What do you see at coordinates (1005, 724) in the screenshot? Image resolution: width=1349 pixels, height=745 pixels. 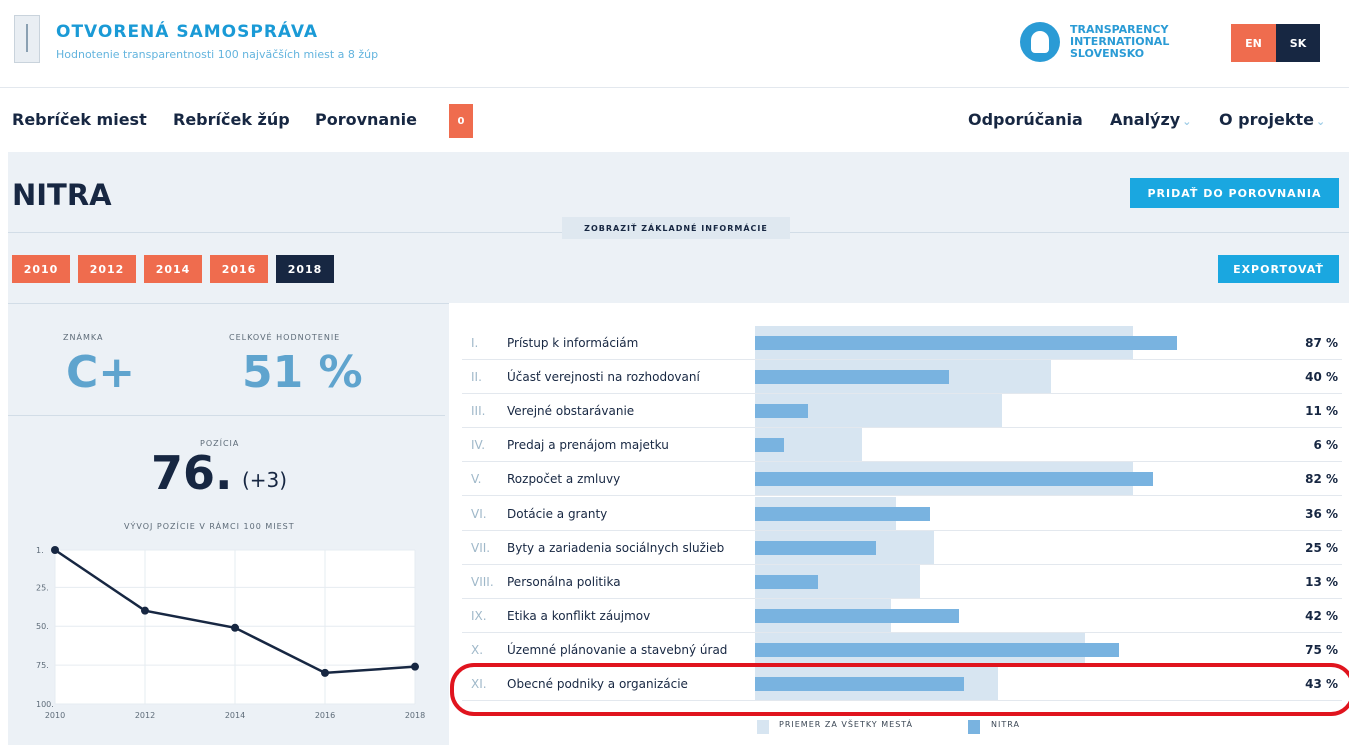 I see `legend-city-label: NITRA` at bounding box center [1005, 724].